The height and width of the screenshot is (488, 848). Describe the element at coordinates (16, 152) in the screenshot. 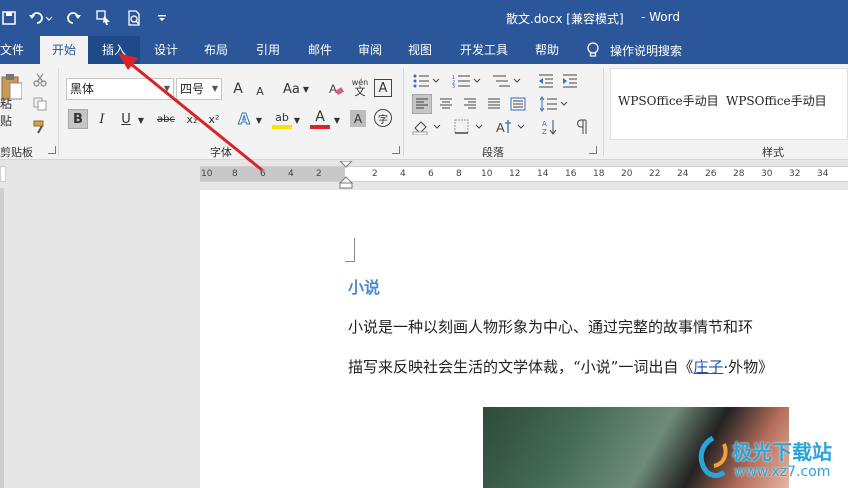

I see `clipboard-group-label: 剪贴板` at that location.